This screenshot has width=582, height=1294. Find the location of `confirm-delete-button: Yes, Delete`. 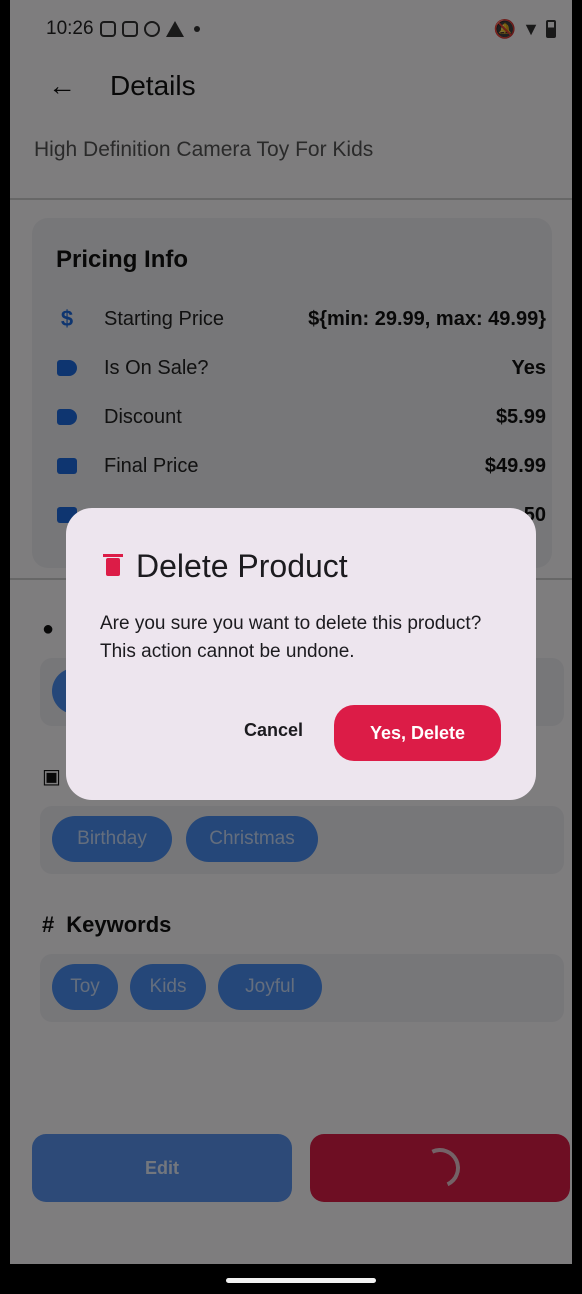

confirm-delete-button: Yes, Delete is located at coordinates (417, 733).